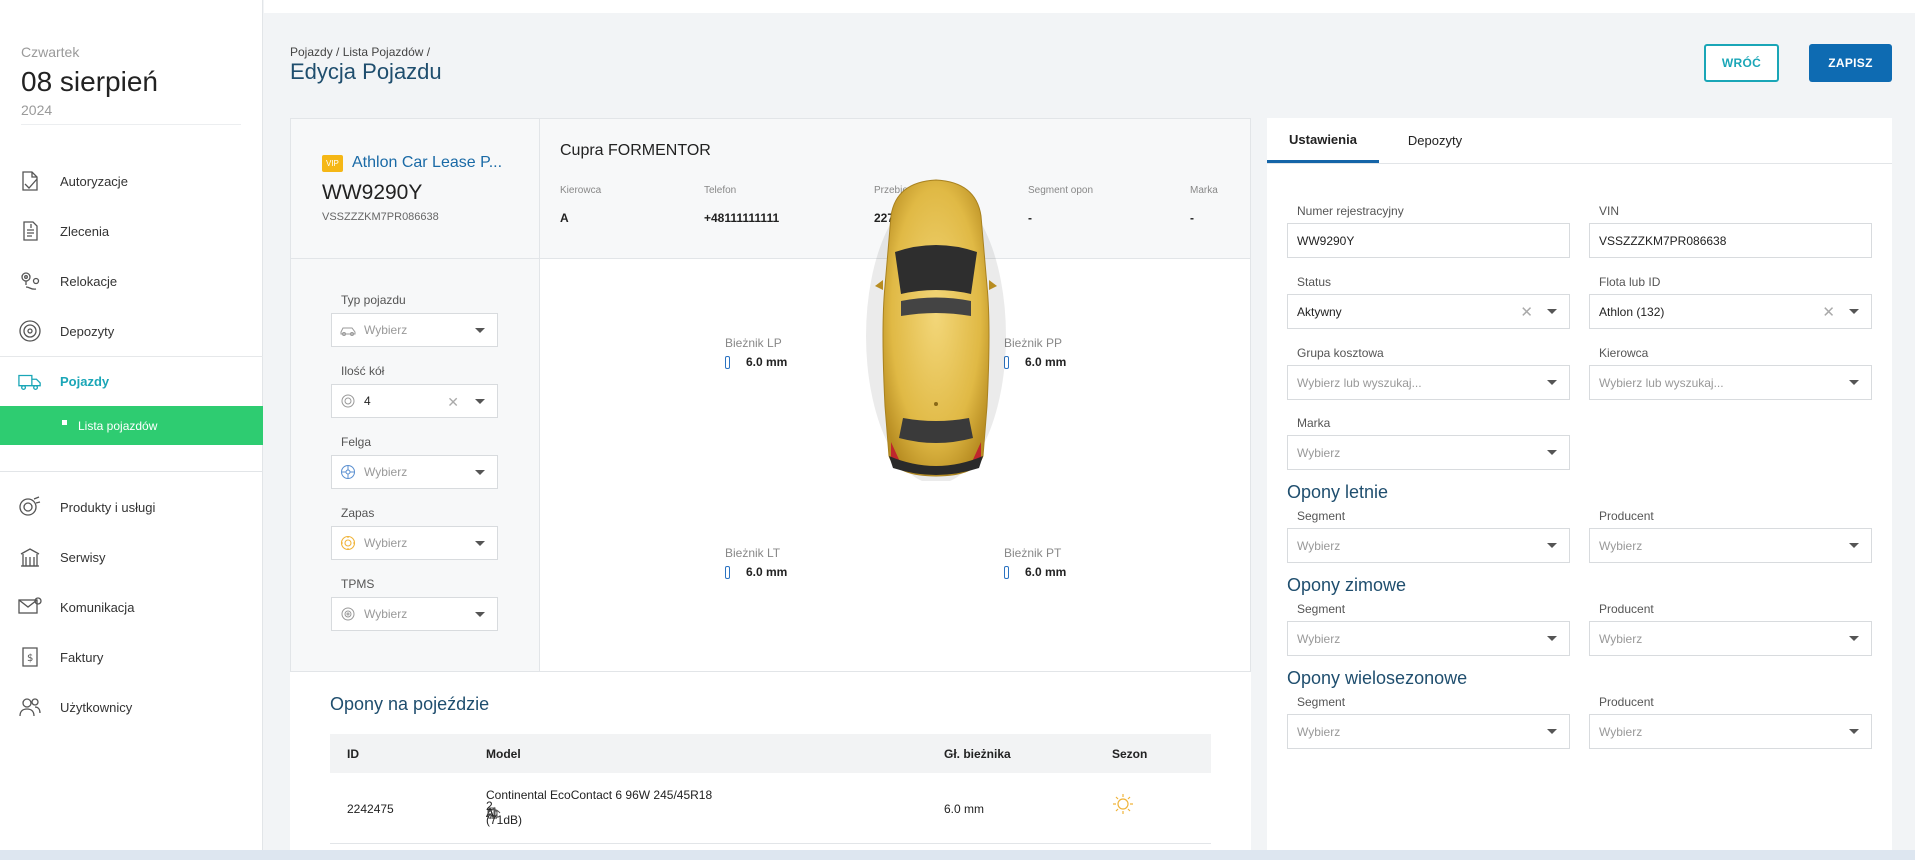 Image resolution: width=1915 pixels, height=860 pixels. Describe the element at coordinates (1323, 140) in the screenshot. I see `tab-ustawienia: Ustawienia` at that location.